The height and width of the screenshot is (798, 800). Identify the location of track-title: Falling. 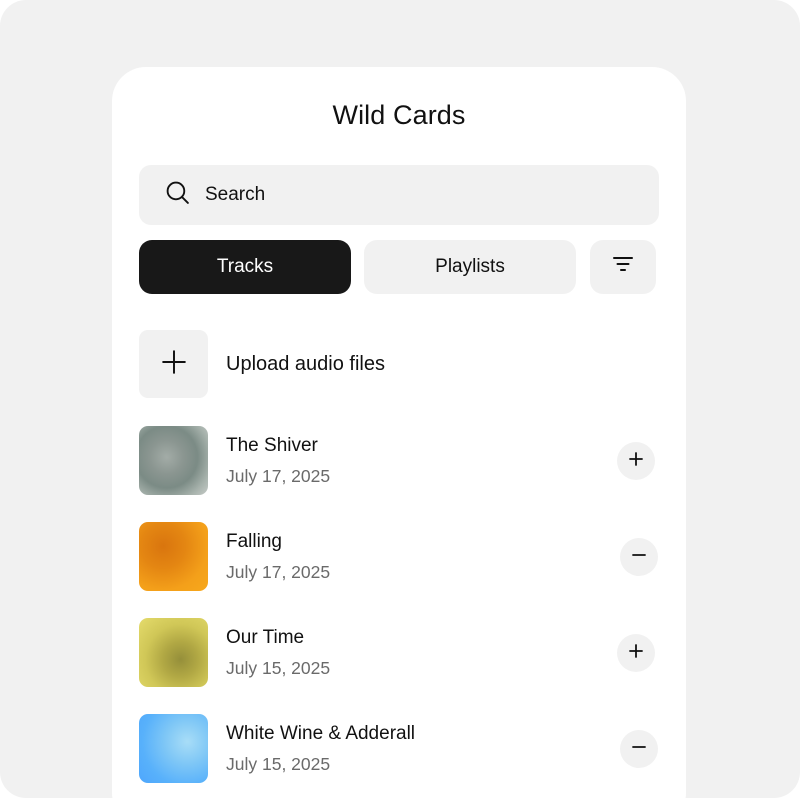
(254, 541).